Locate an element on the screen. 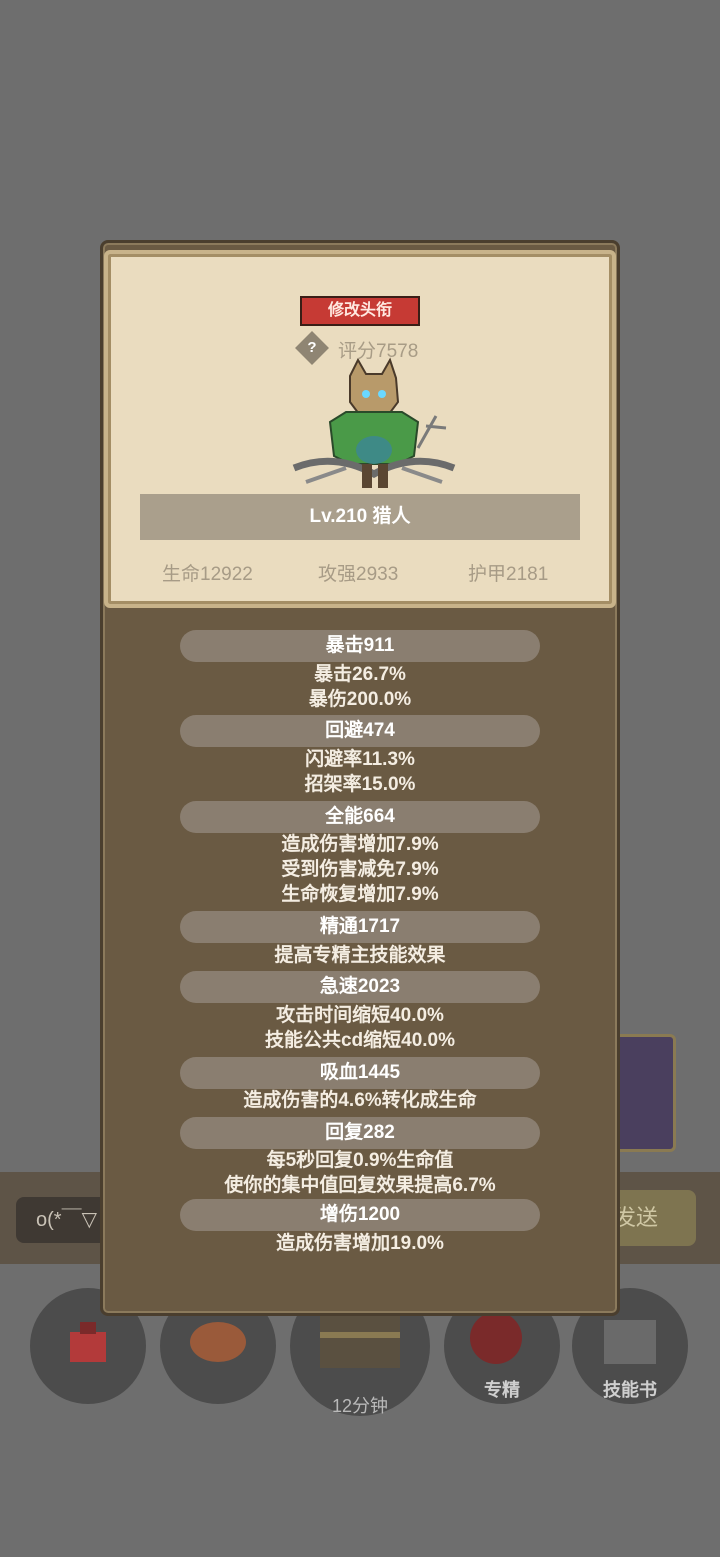 The width and height of the screenshot is (720, 1557). haste-header: 急速2023 is located at coordinates (360, 987).